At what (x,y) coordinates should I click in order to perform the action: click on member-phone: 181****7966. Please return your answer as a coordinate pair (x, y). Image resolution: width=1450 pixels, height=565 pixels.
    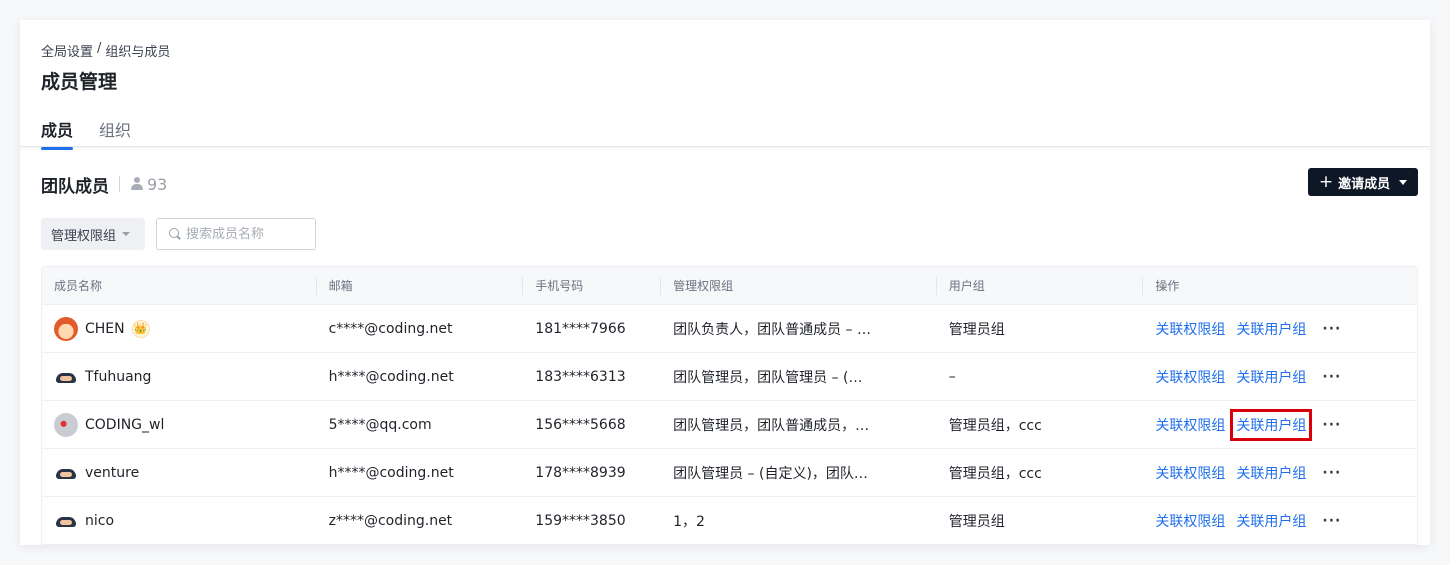
    Looking at the image, I should click on (580, 328).